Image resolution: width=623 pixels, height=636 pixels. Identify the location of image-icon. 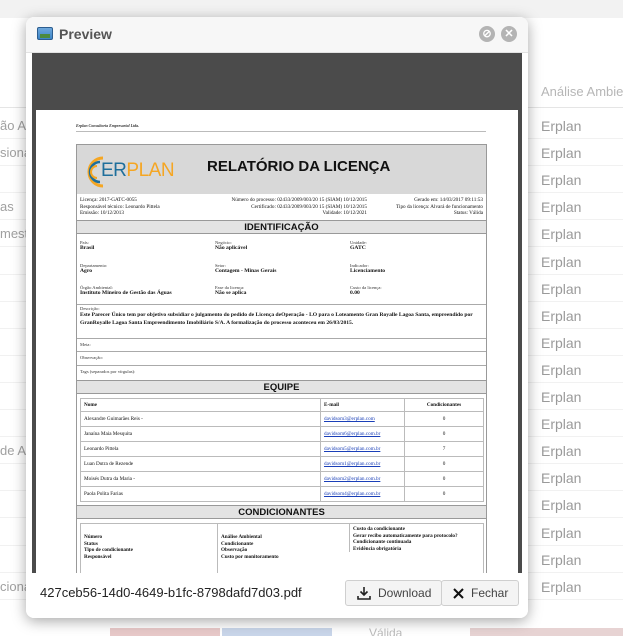
(45, 33).